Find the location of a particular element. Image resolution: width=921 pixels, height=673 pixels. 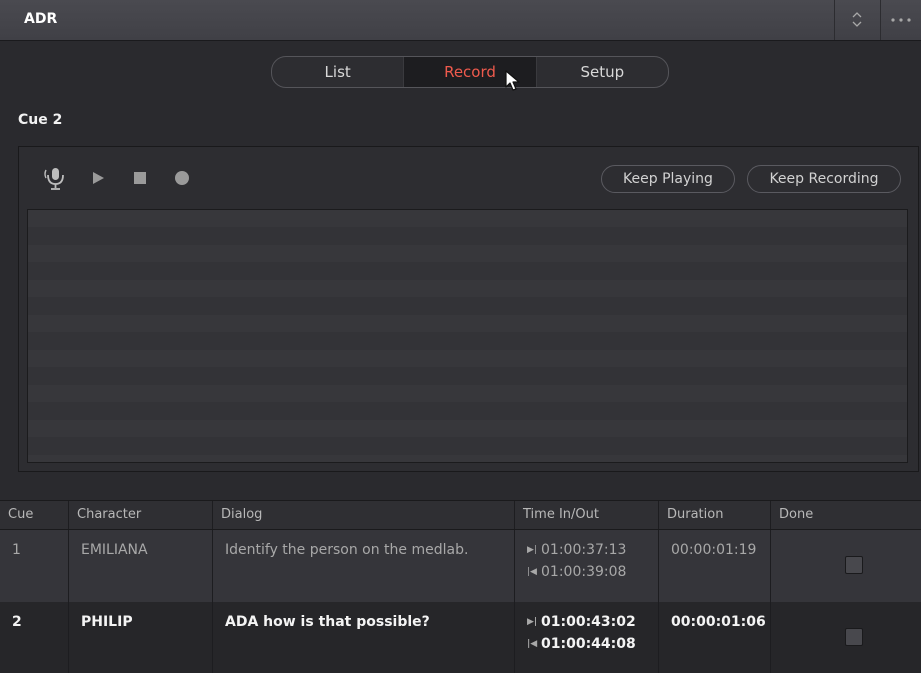

stop-button is located at coordinates (140, 178).